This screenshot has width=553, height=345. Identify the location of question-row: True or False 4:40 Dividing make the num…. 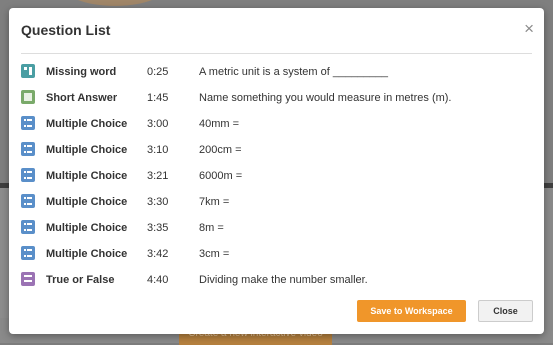
(276, 280).